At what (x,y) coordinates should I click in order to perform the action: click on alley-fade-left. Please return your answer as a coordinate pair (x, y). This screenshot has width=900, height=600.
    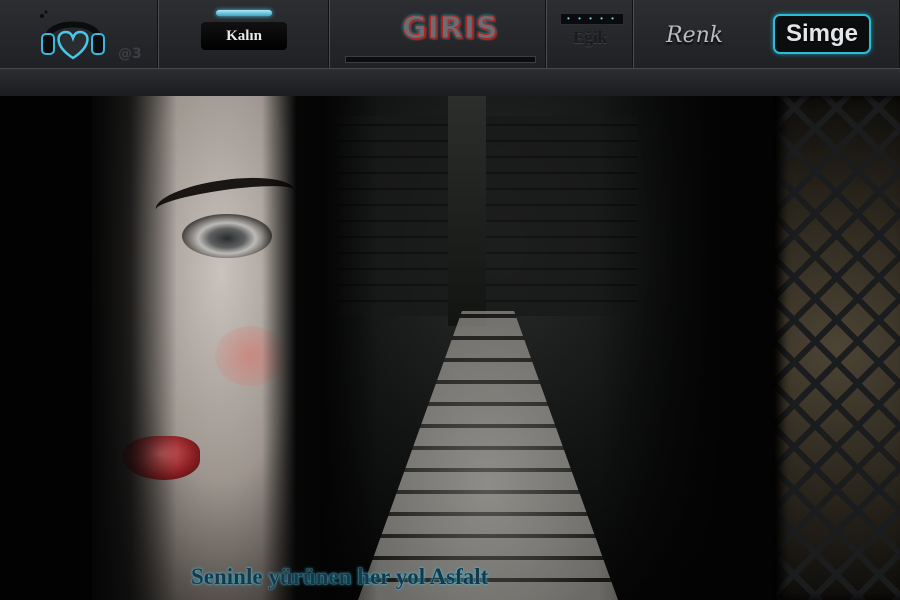
    Looking at the image, I should click on (348, 348).